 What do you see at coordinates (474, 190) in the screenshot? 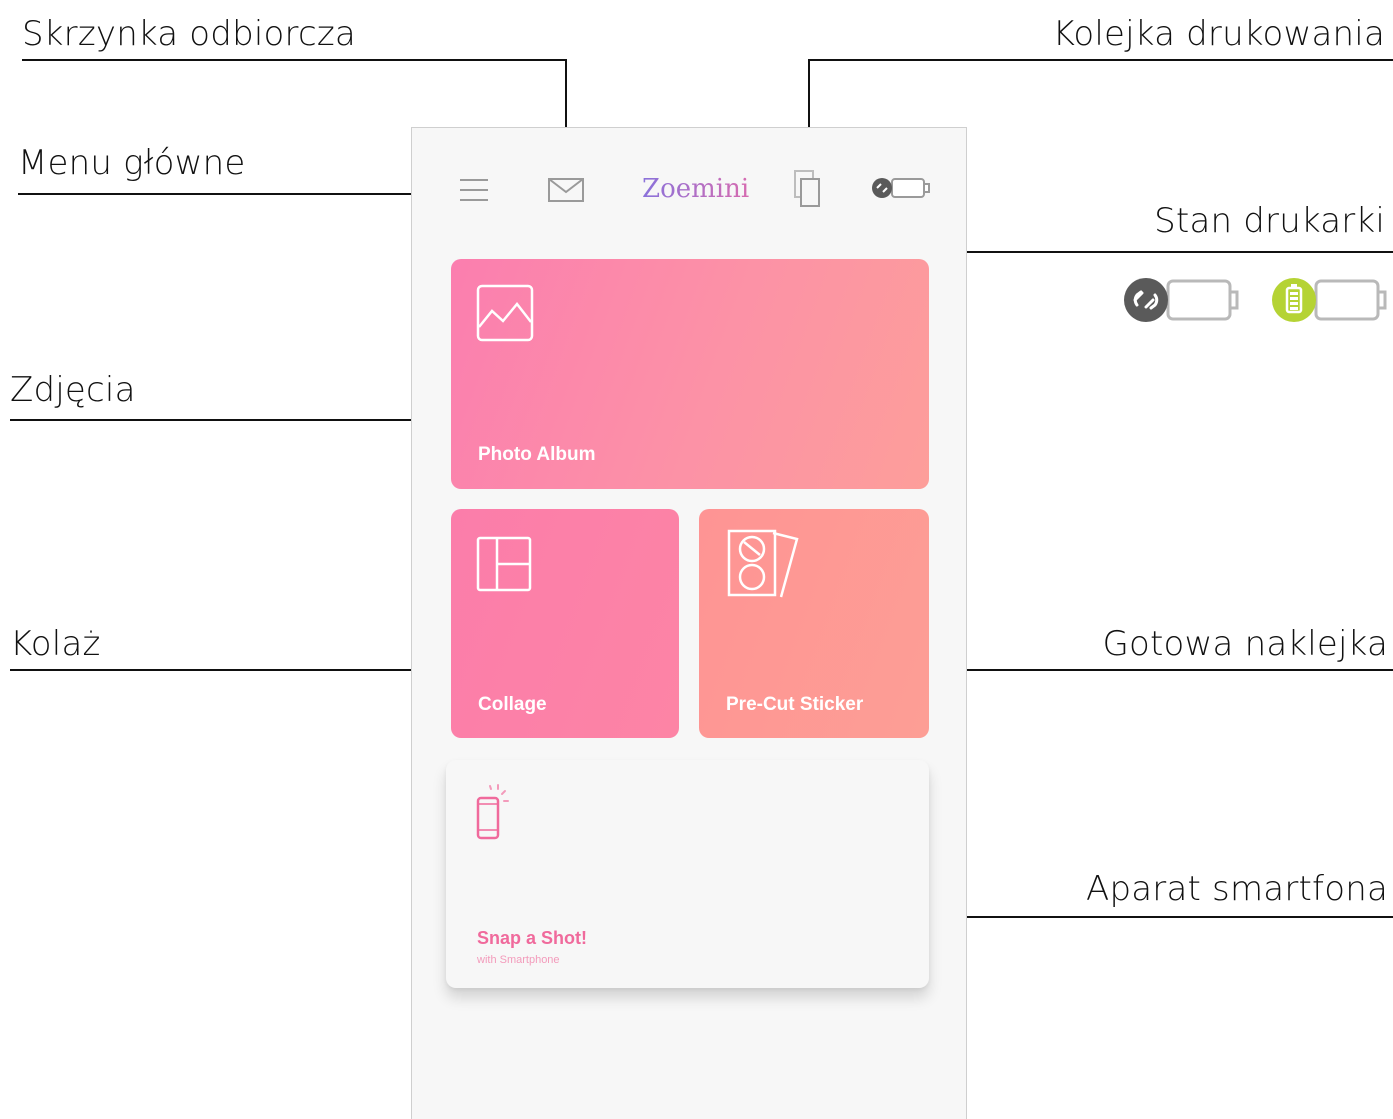
I see `hamburger-icon` at bounding box center [474, 190].